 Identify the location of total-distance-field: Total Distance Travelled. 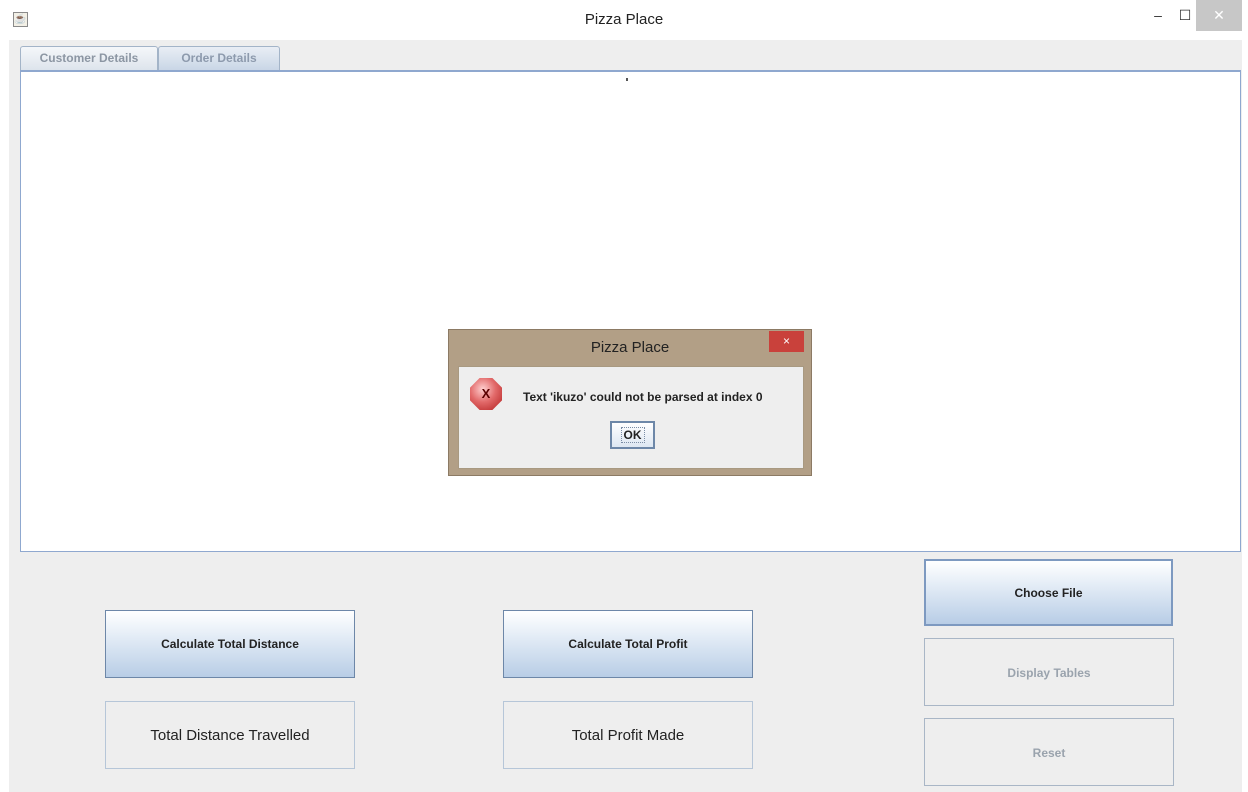
(230, 735).